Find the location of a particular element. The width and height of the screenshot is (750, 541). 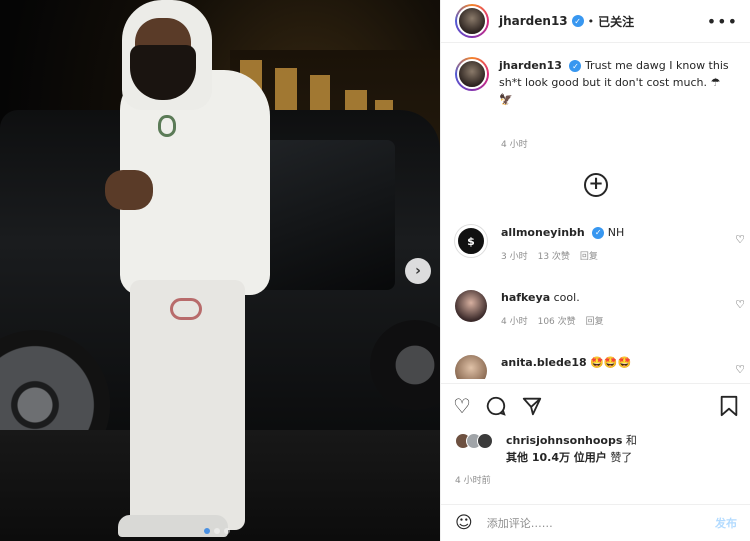

likes-conjunction: 和 is located at coordinates (631, 440).